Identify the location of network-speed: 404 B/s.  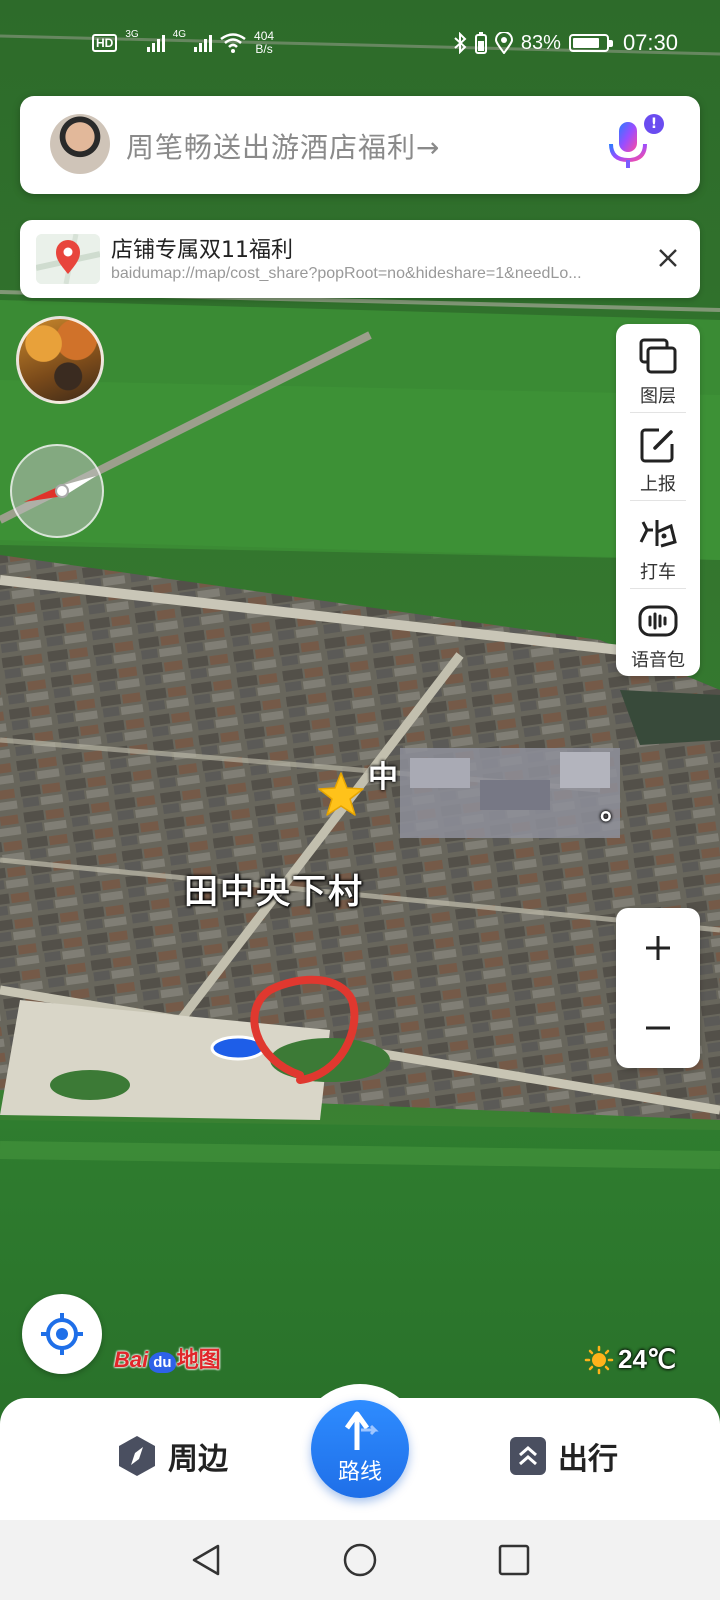
(264, 43).